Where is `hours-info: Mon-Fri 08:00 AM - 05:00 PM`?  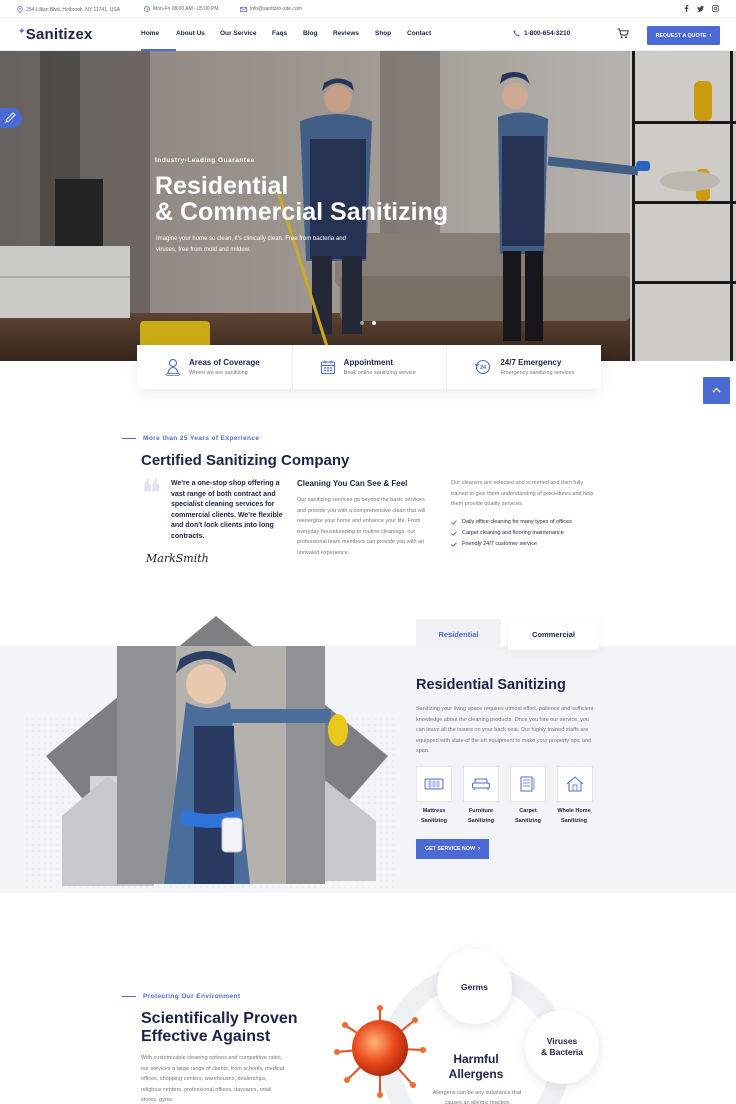
hours-info: Mon-Fri 08:00 AM - 05:00 PM is located at coordinates (181, 9).